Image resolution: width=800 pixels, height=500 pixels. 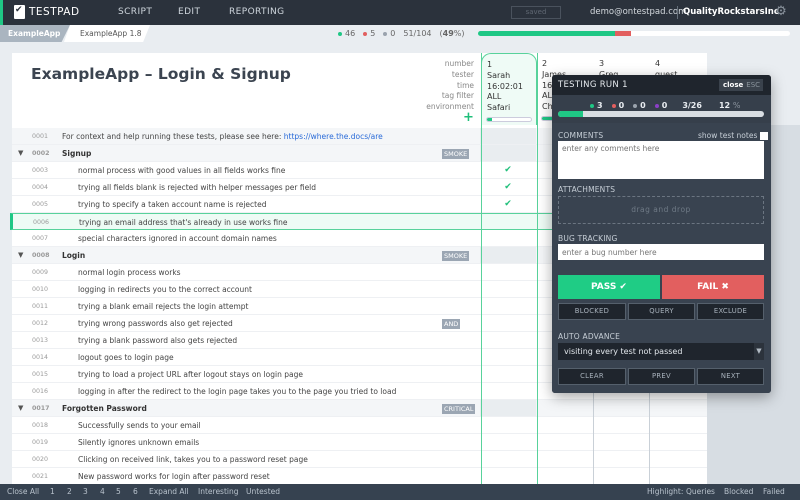 What do you see at coordinates (738, 492) in the screenshot?
I see `highlight-blocked: Blocked` at bounding box center [738, 492].